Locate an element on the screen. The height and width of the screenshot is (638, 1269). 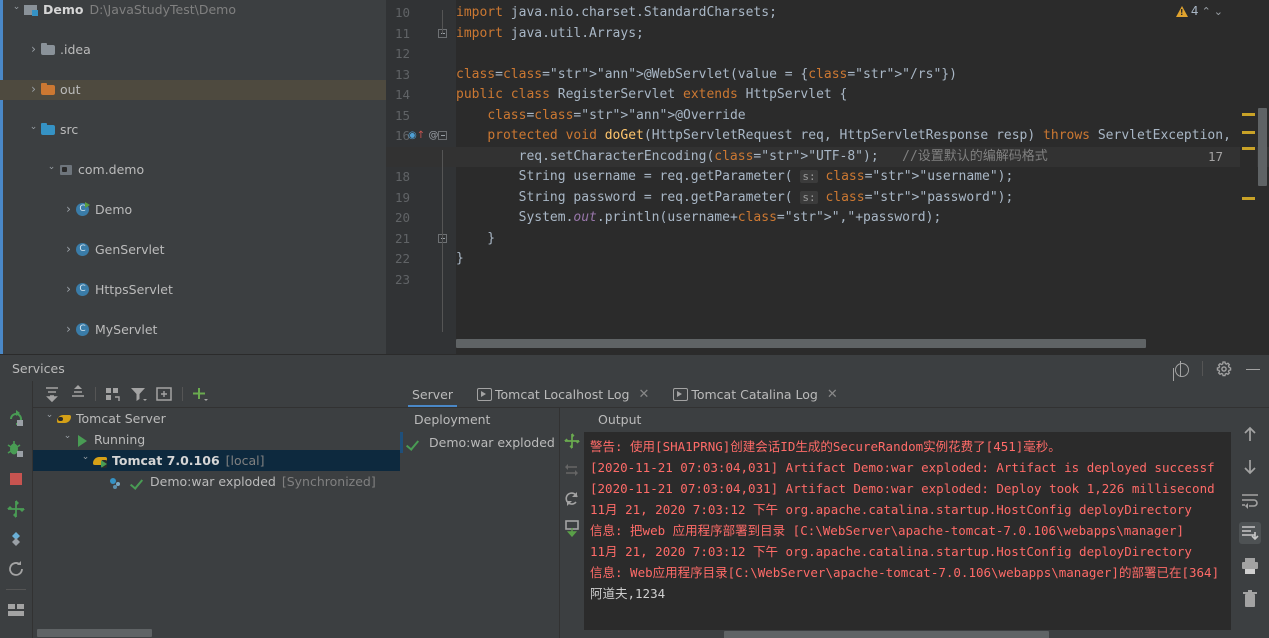
services-tree-item: Running is located at coordinates (216, 439).